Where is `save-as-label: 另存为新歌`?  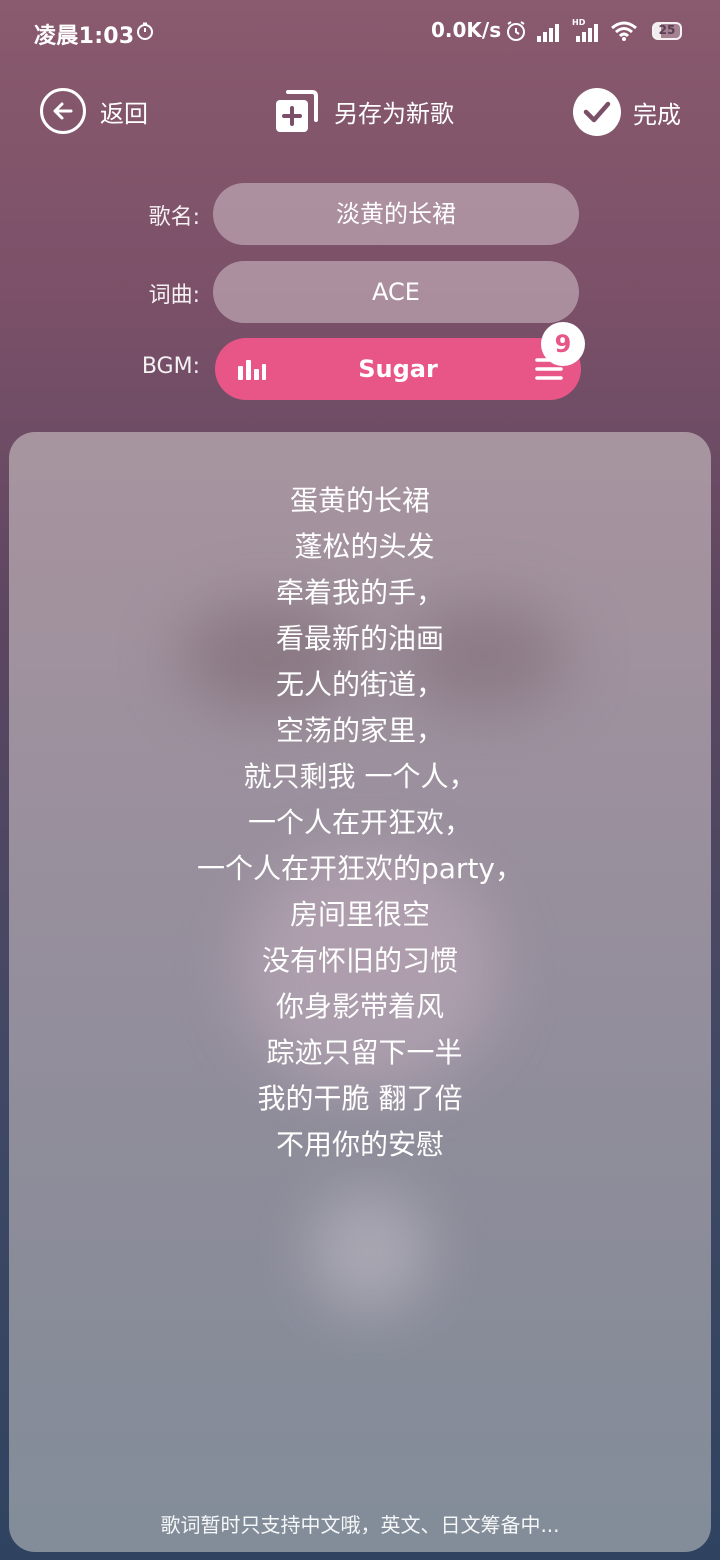
save-as-label: 另存为新歌 is located at coordinates (394, 113).